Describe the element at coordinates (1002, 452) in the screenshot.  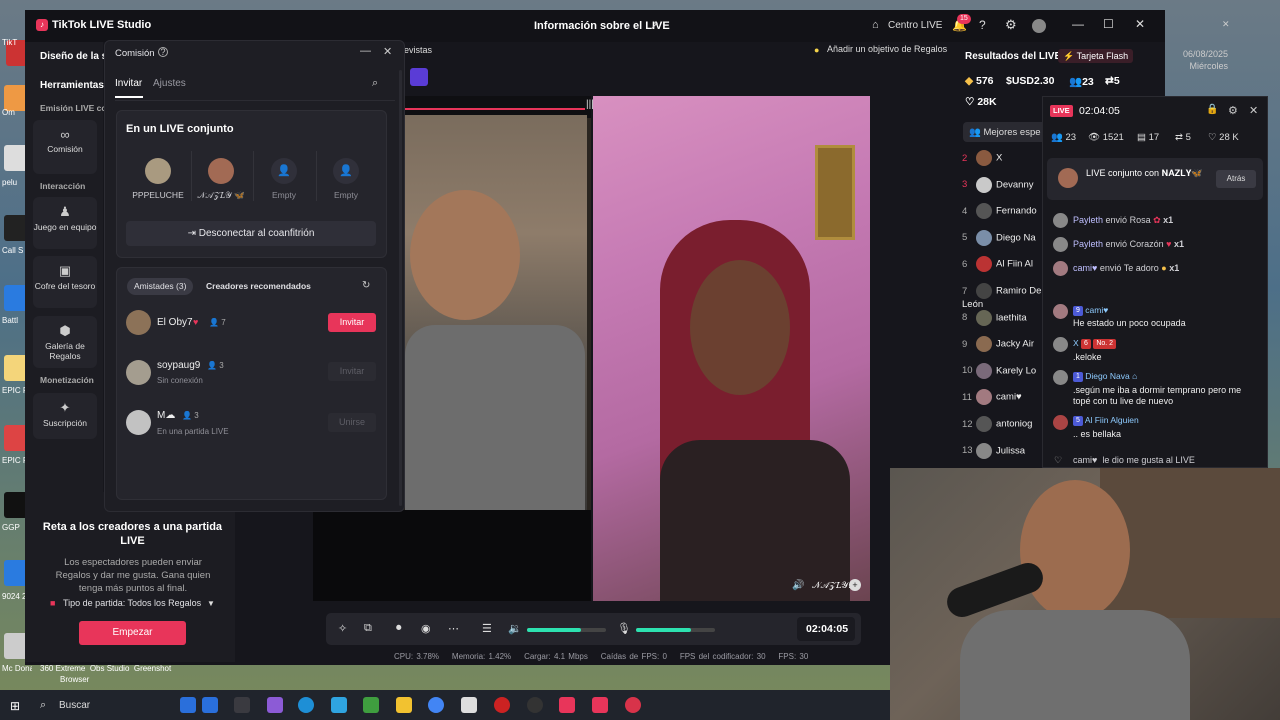
I see `ranking-row: 13 Julissa` at that location.